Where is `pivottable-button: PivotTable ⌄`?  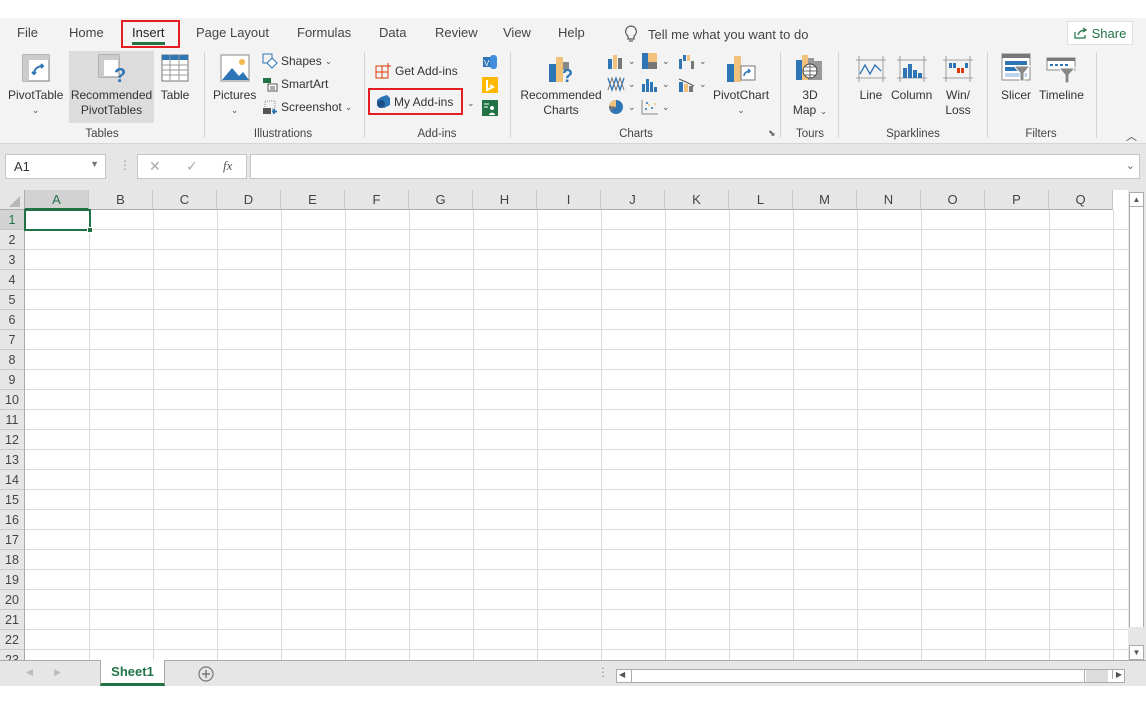
pivottable-button: PivotTable ⌄ is located at coordinates (35, 85).